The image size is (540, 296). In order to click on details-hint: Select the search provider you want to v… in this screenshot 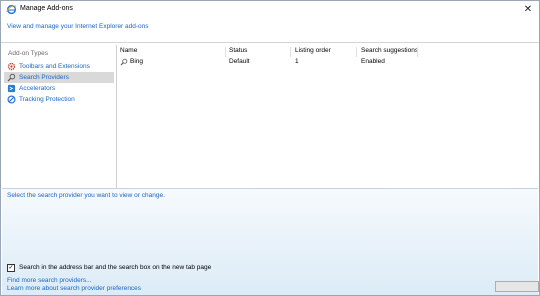, I will do `click(86, 195)`.